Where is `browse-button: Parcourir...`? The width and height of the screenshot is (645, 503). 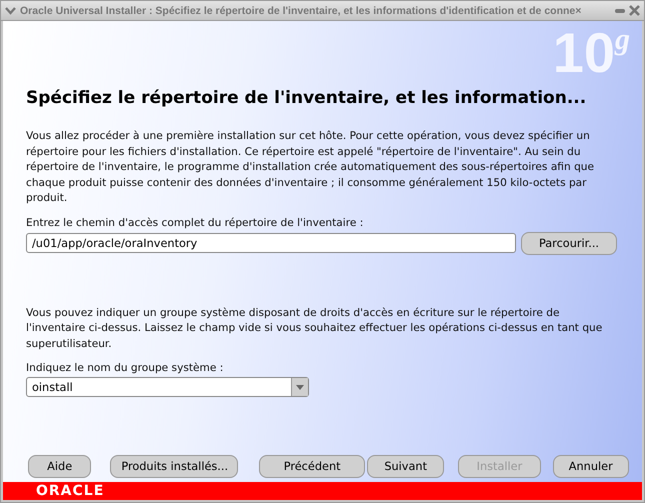
browse-button: Parcourir... is located at coordinates (569, 243).